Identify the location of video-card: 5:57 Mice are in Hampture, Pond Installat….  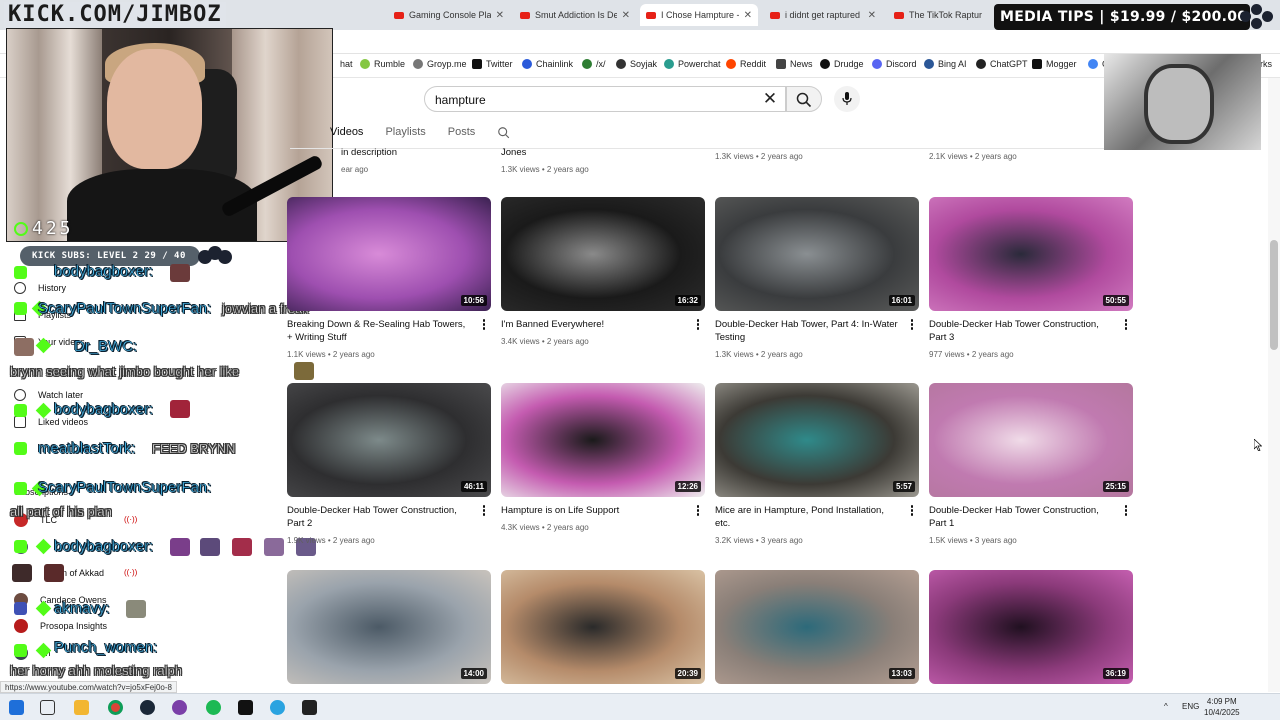
(817, 464).